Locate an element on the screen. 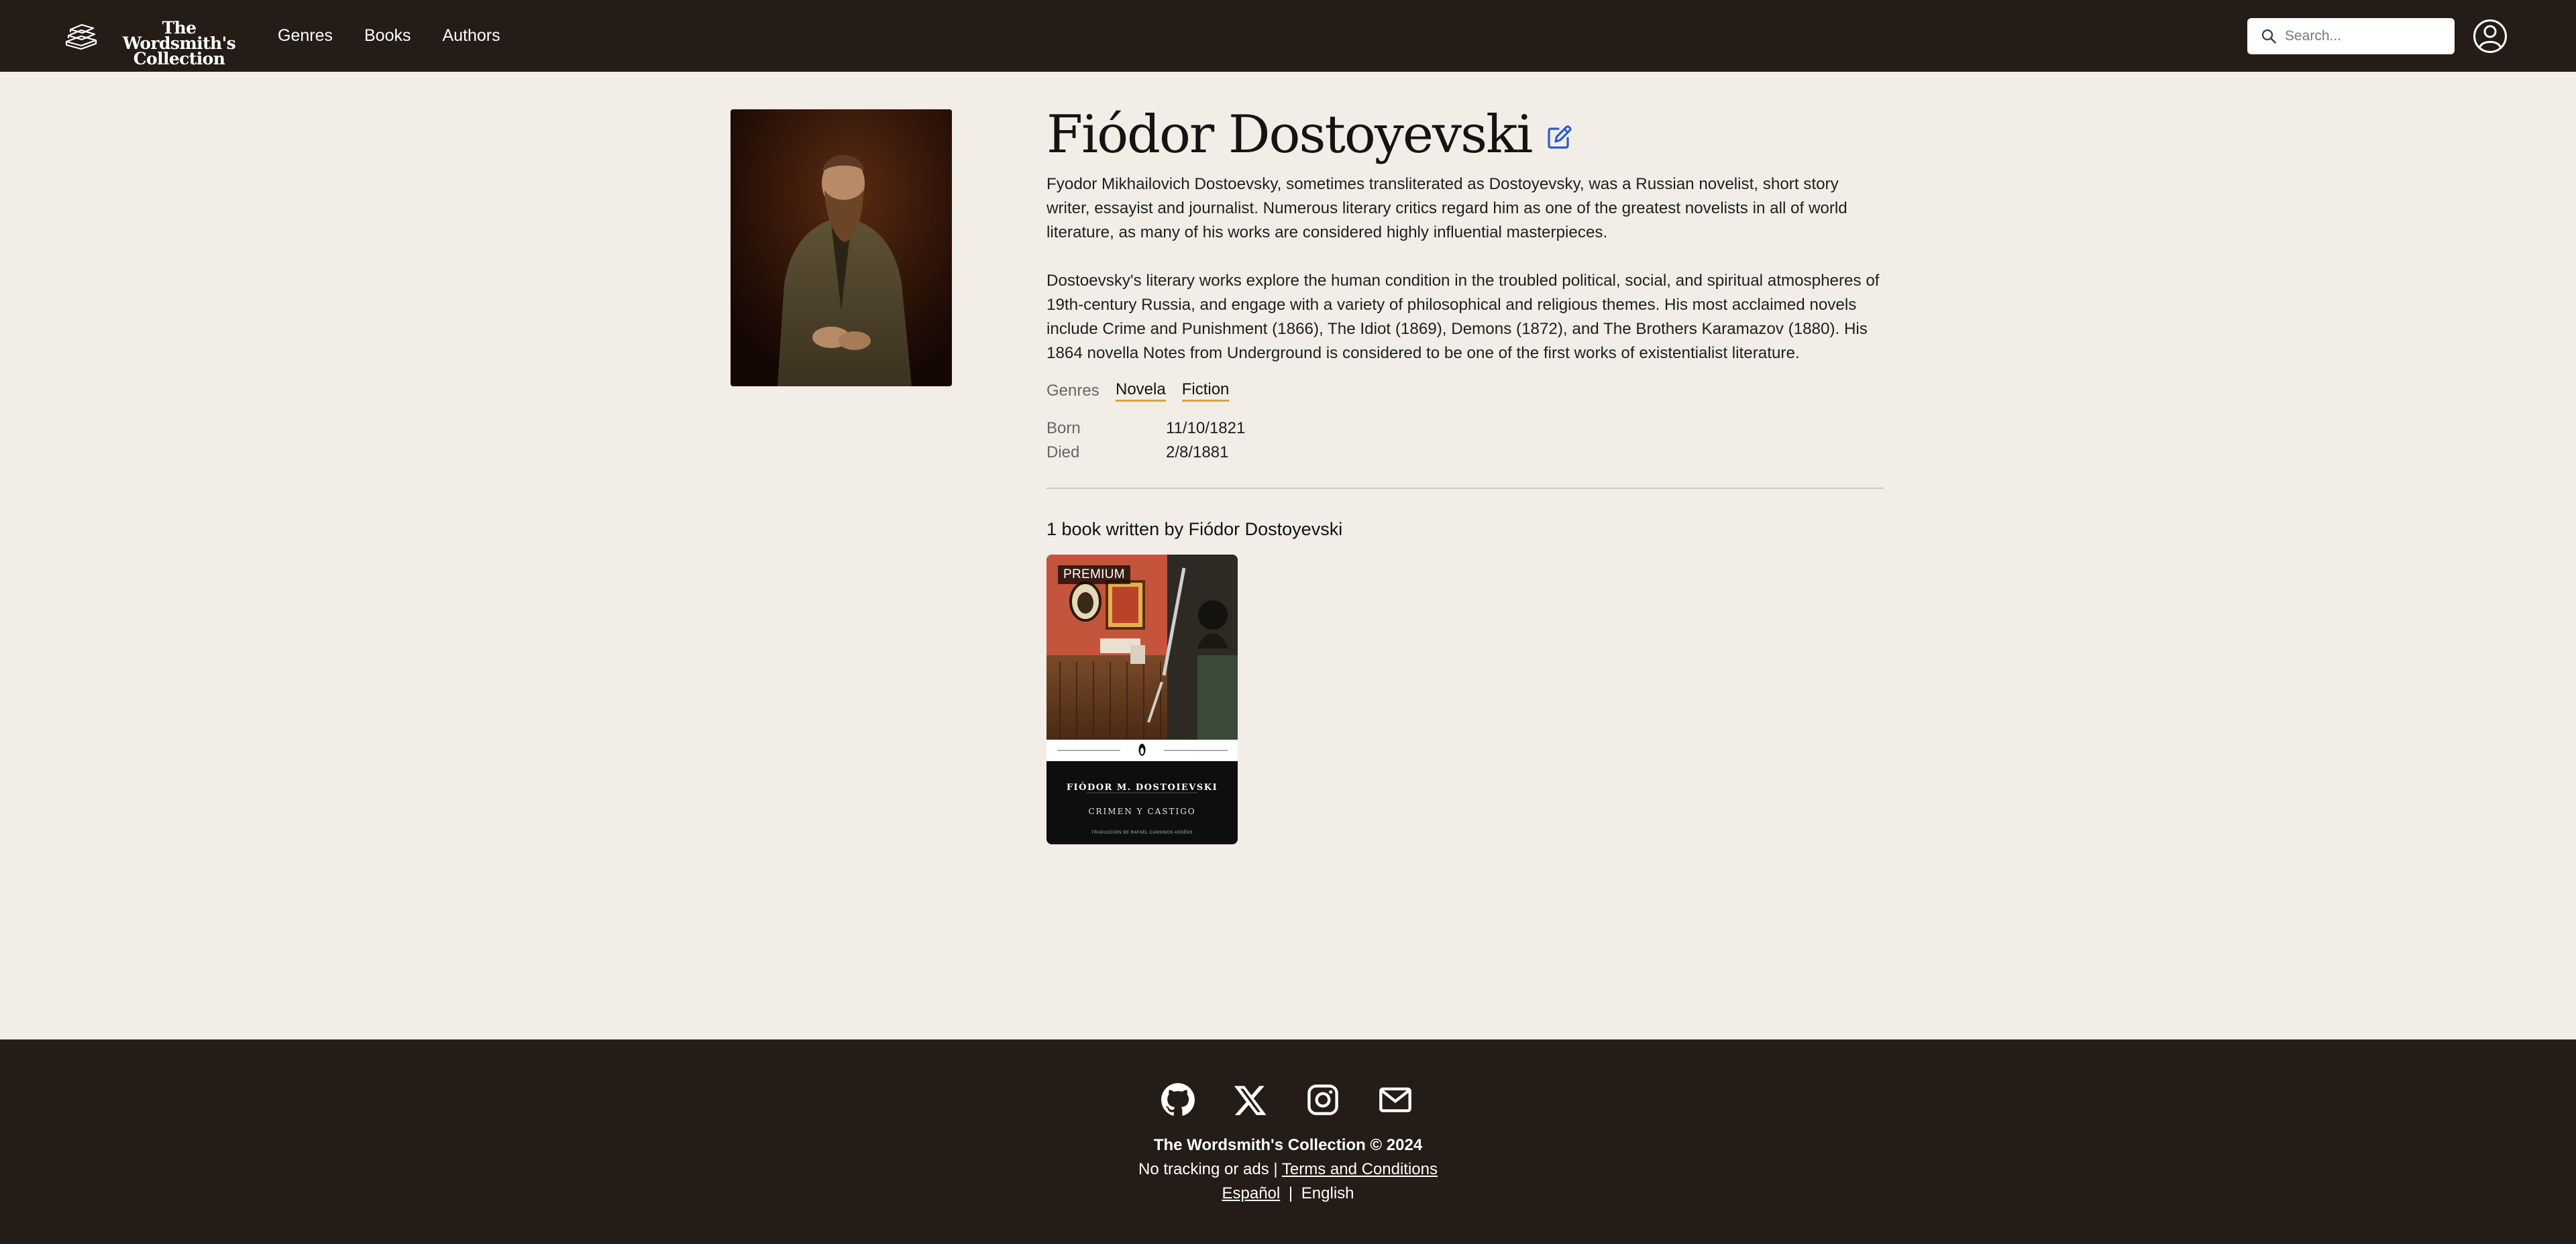 The height and width of the screenshot is (1244, 2576). user-account-button is located at coordinates (2490, 36).